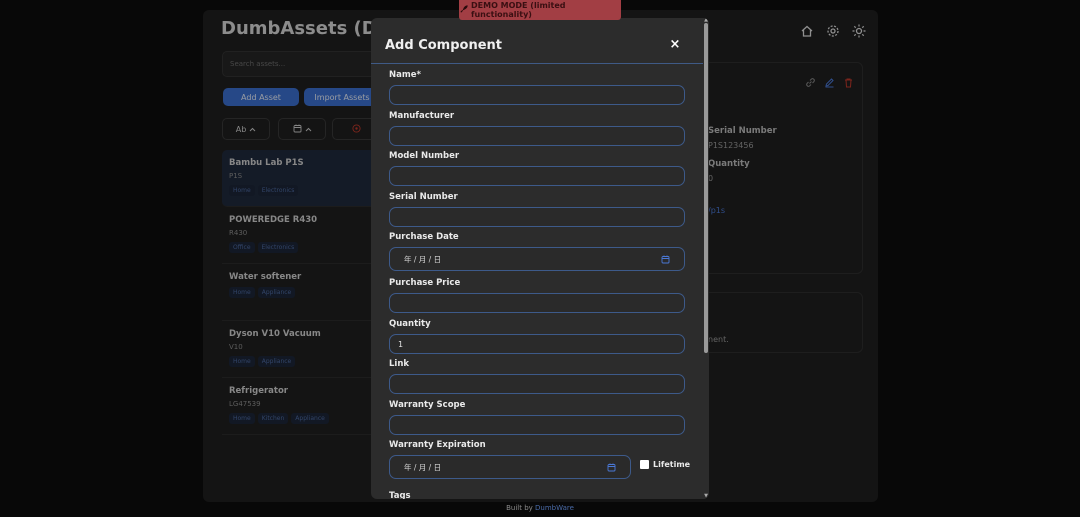 This screenshot has height=517, width=1080. Describe the element at coordinates (537, 95) in the screenshot. I see `name-input` at that location.